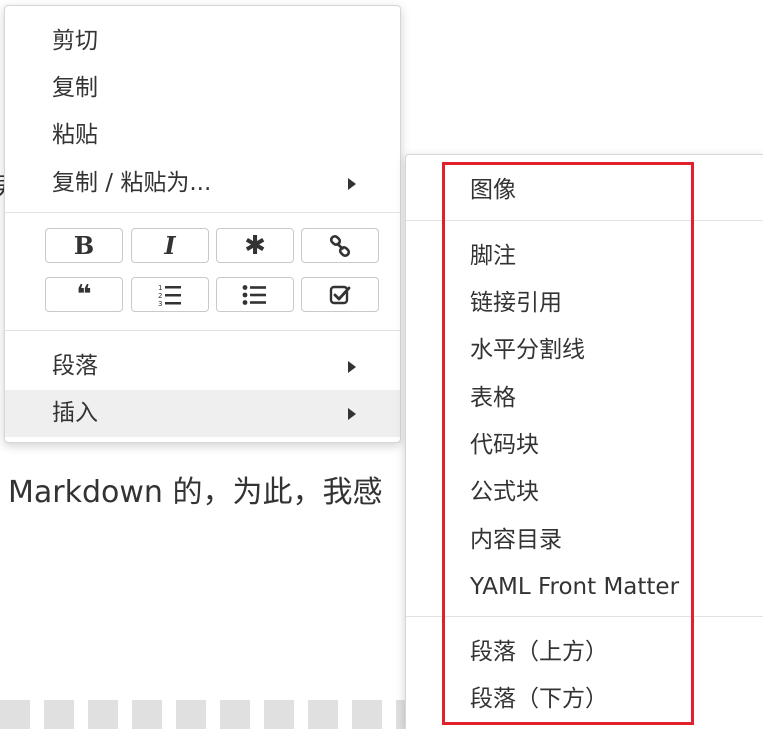 This screenshot has width=763, height=729. I want to click on italic-button: I, so click(170, 245).